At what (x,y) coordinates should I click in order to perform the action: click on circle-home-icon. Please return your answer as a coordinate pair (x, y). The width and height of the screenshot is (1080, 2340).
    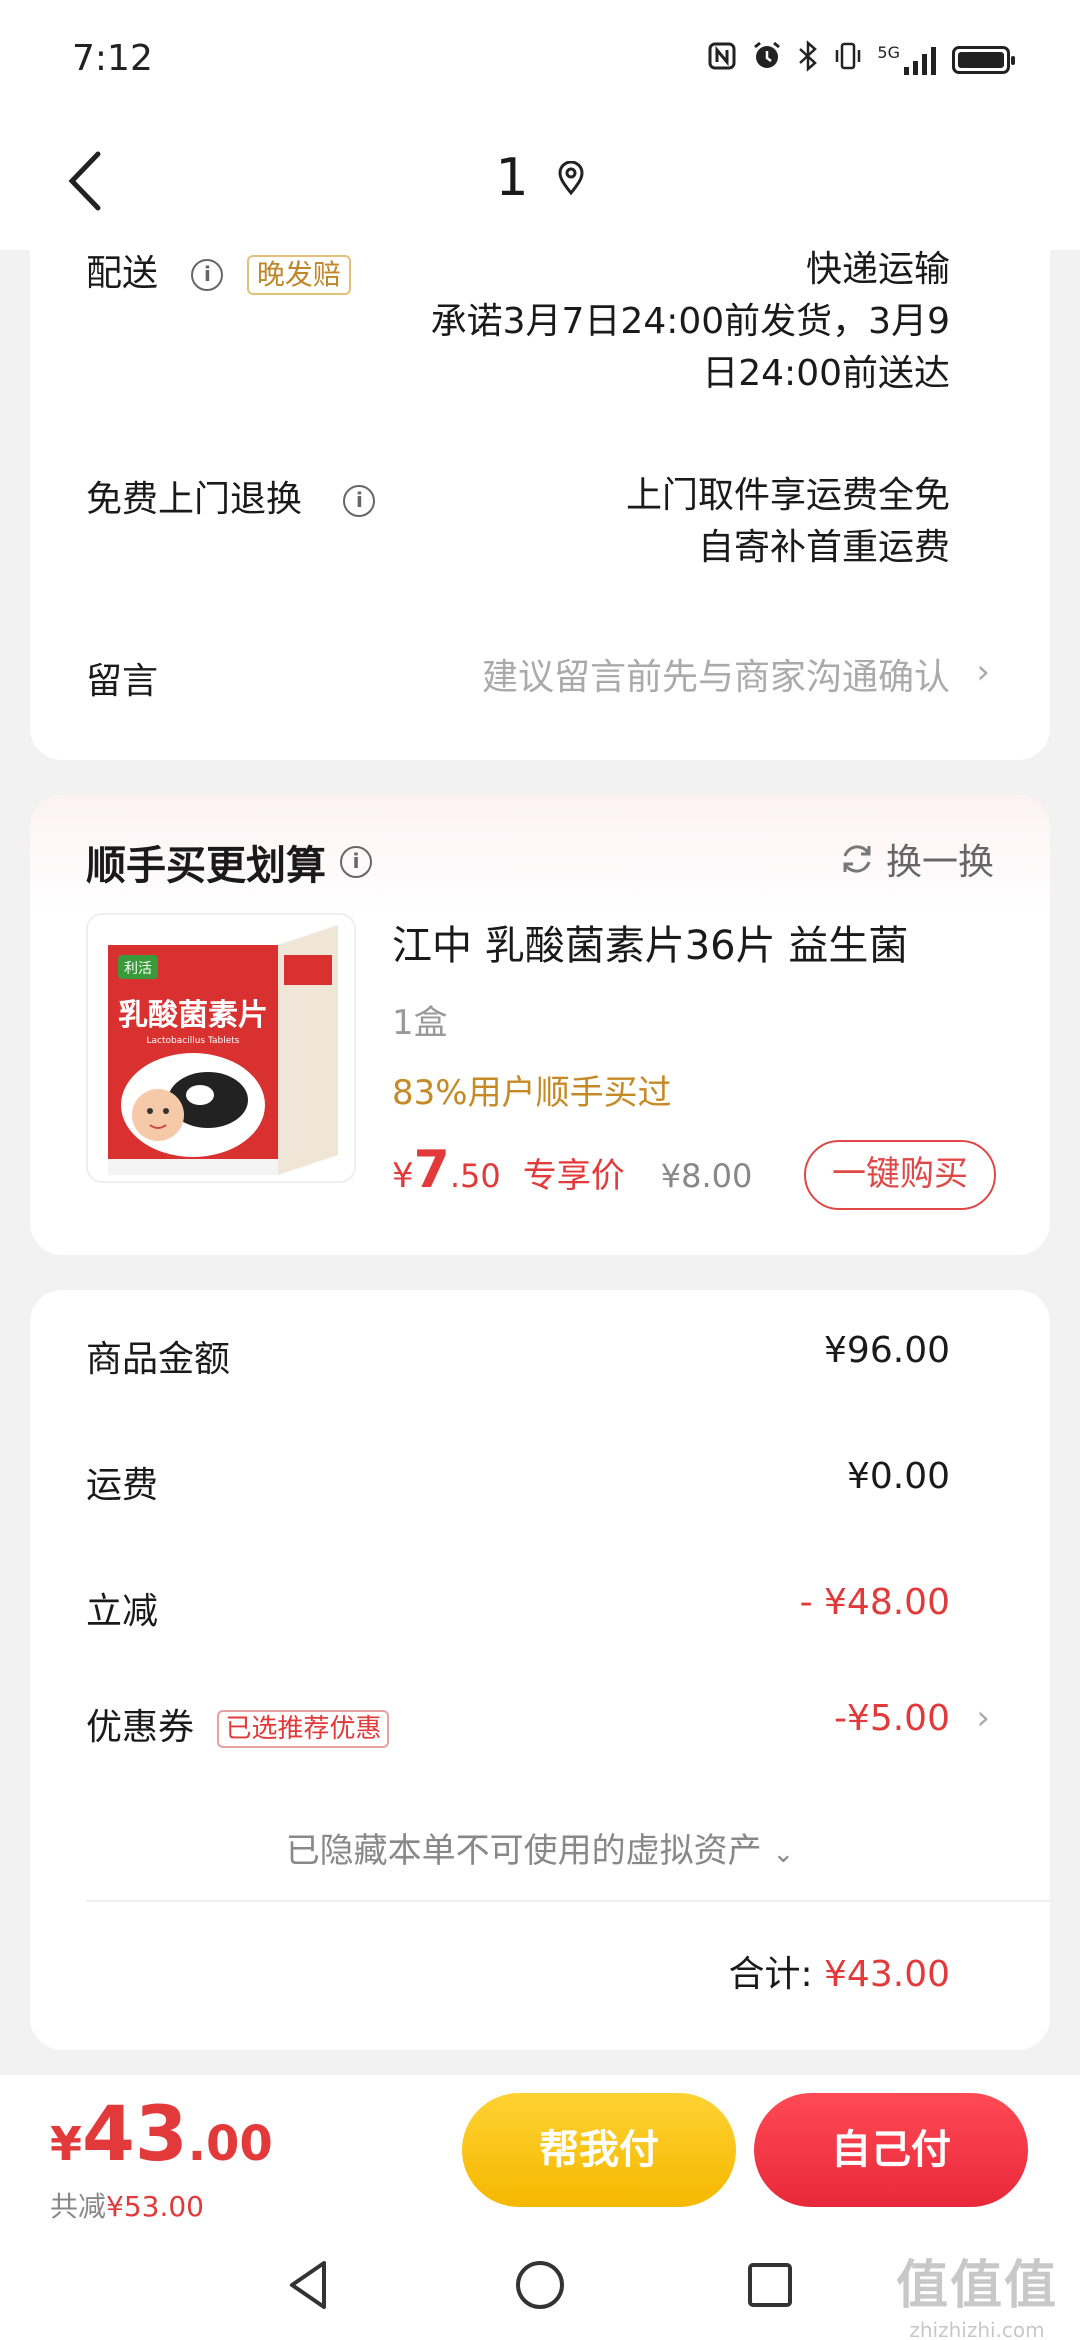
    Looking at the image, I should click on (540, 2285).